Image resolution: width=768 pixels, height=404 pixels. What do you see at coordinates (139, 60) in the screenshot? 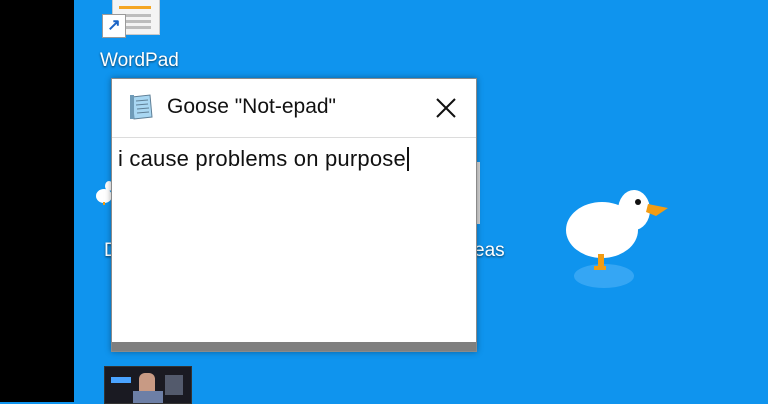
I see `desktop-icon-label: WordPad` at bounding box center [139, 60].